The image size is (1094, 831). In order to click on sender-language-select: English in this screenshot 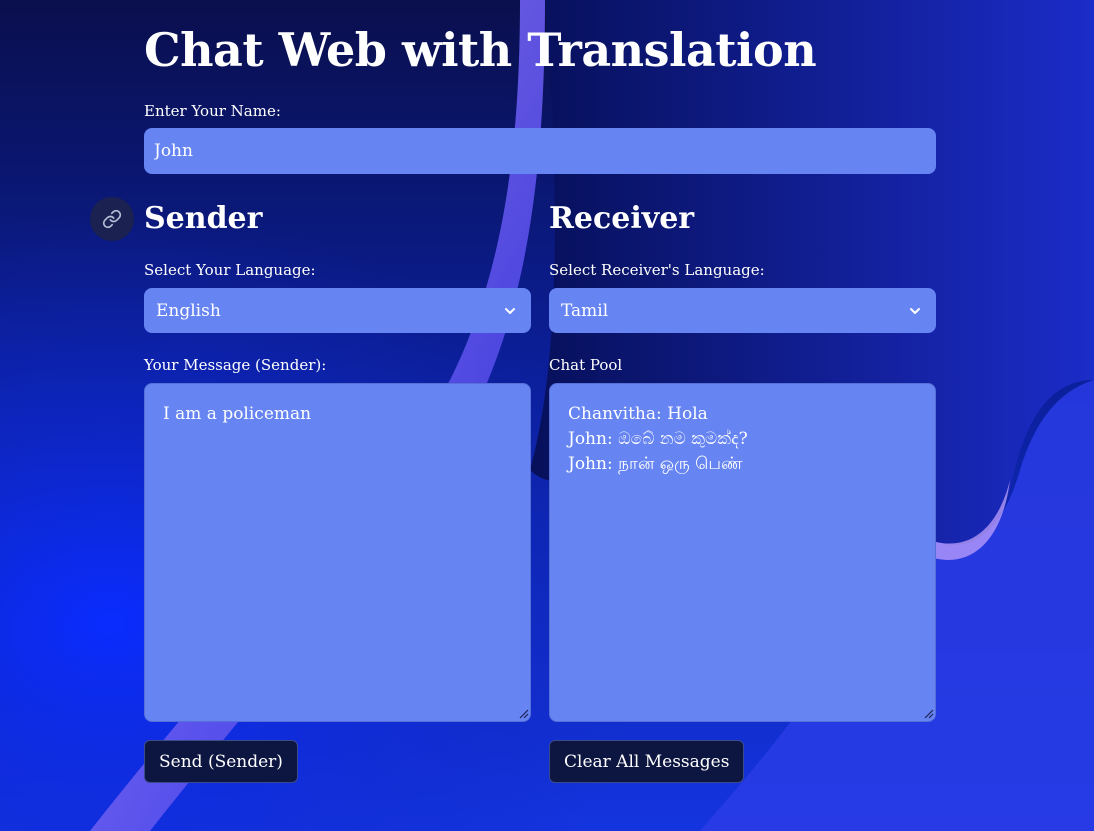, I will do `click(337, 310)`.